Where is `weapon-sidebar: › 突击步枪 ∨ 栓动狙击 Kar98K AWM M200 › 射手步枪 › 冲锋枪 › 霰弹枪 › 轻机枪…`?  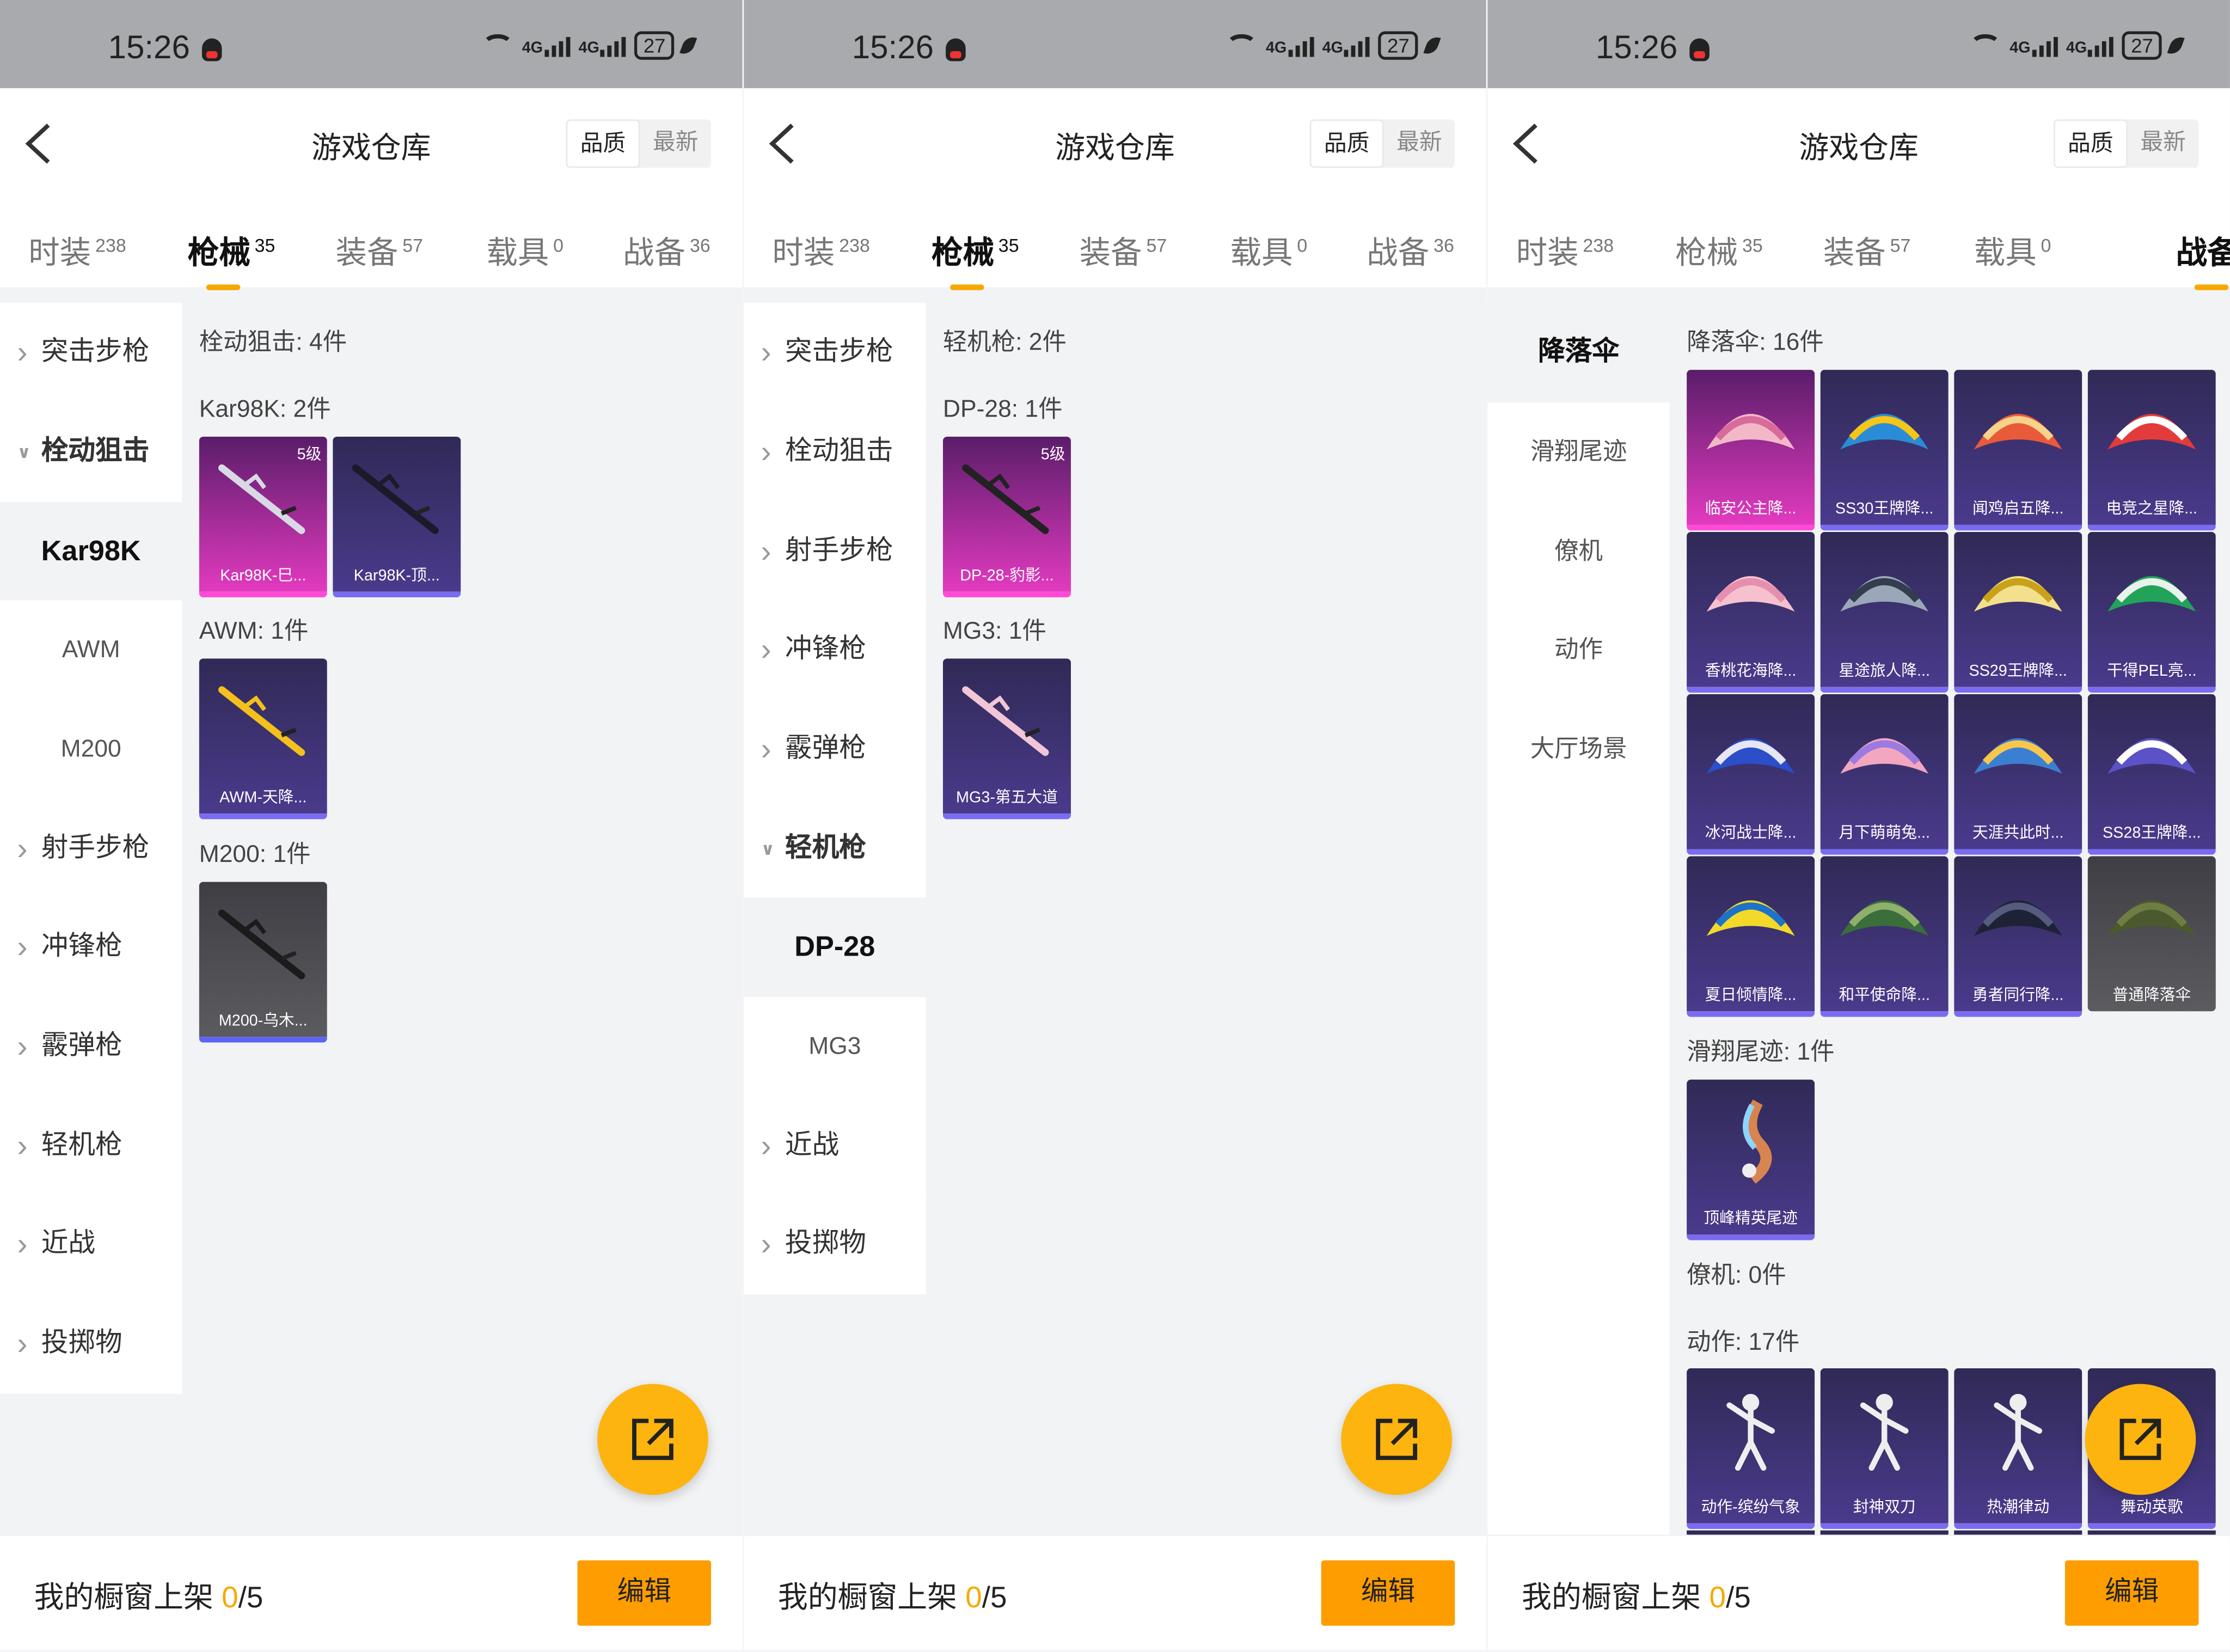 weapon-sidebar: › 突击步枪 ∨ 栓动狙击 Kar98K AWM M200 › 射手步枪 › 冲锋枪 › 霰弹枪 › 轻机枪… is located at coordinates (91, 919).